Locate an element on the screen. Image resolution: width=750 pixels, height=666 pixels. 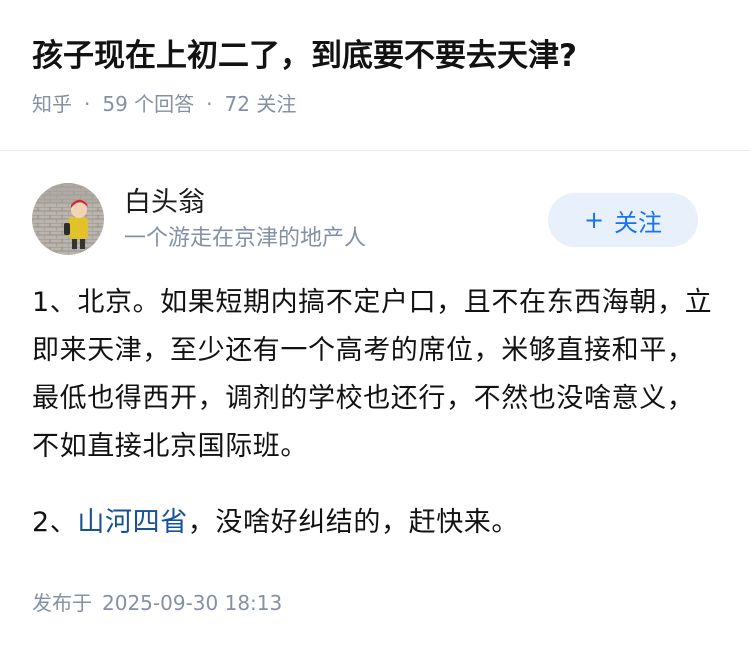
answer-paragraph: 2、山河四省，没啥好纠结的，赶快来。 is located at coordinates (375, 523).